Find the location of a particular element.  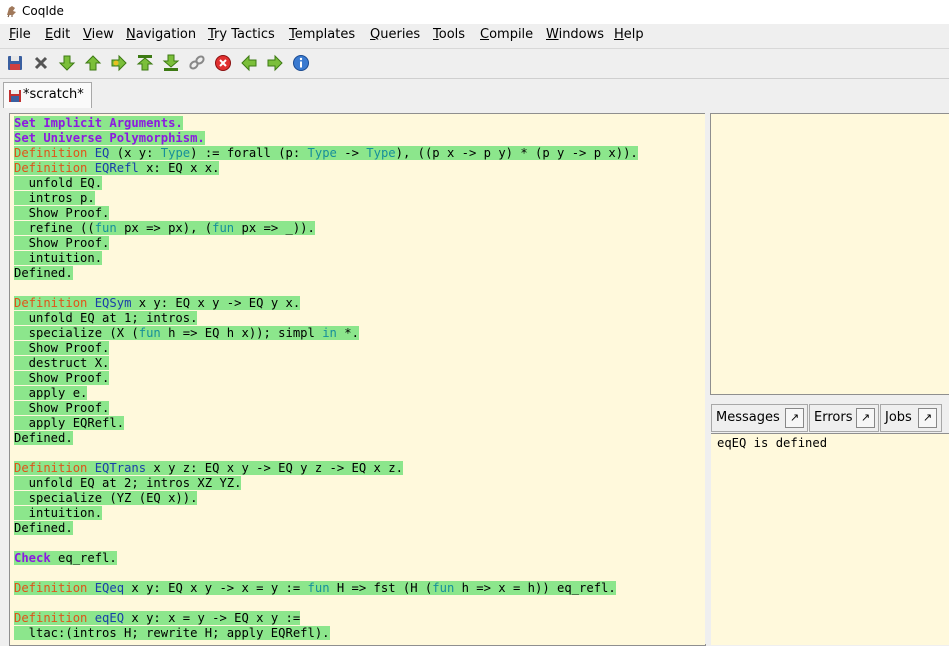

interrupt-icon is located at coordinates (223, 63).